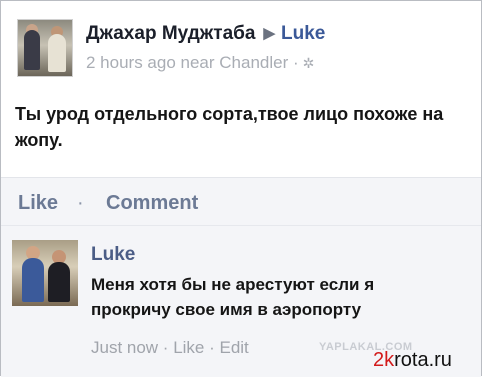  What do you see at coordinates (45, 48) in the screenshot?
I see `author-avatar` at bounding box center [45, 48].